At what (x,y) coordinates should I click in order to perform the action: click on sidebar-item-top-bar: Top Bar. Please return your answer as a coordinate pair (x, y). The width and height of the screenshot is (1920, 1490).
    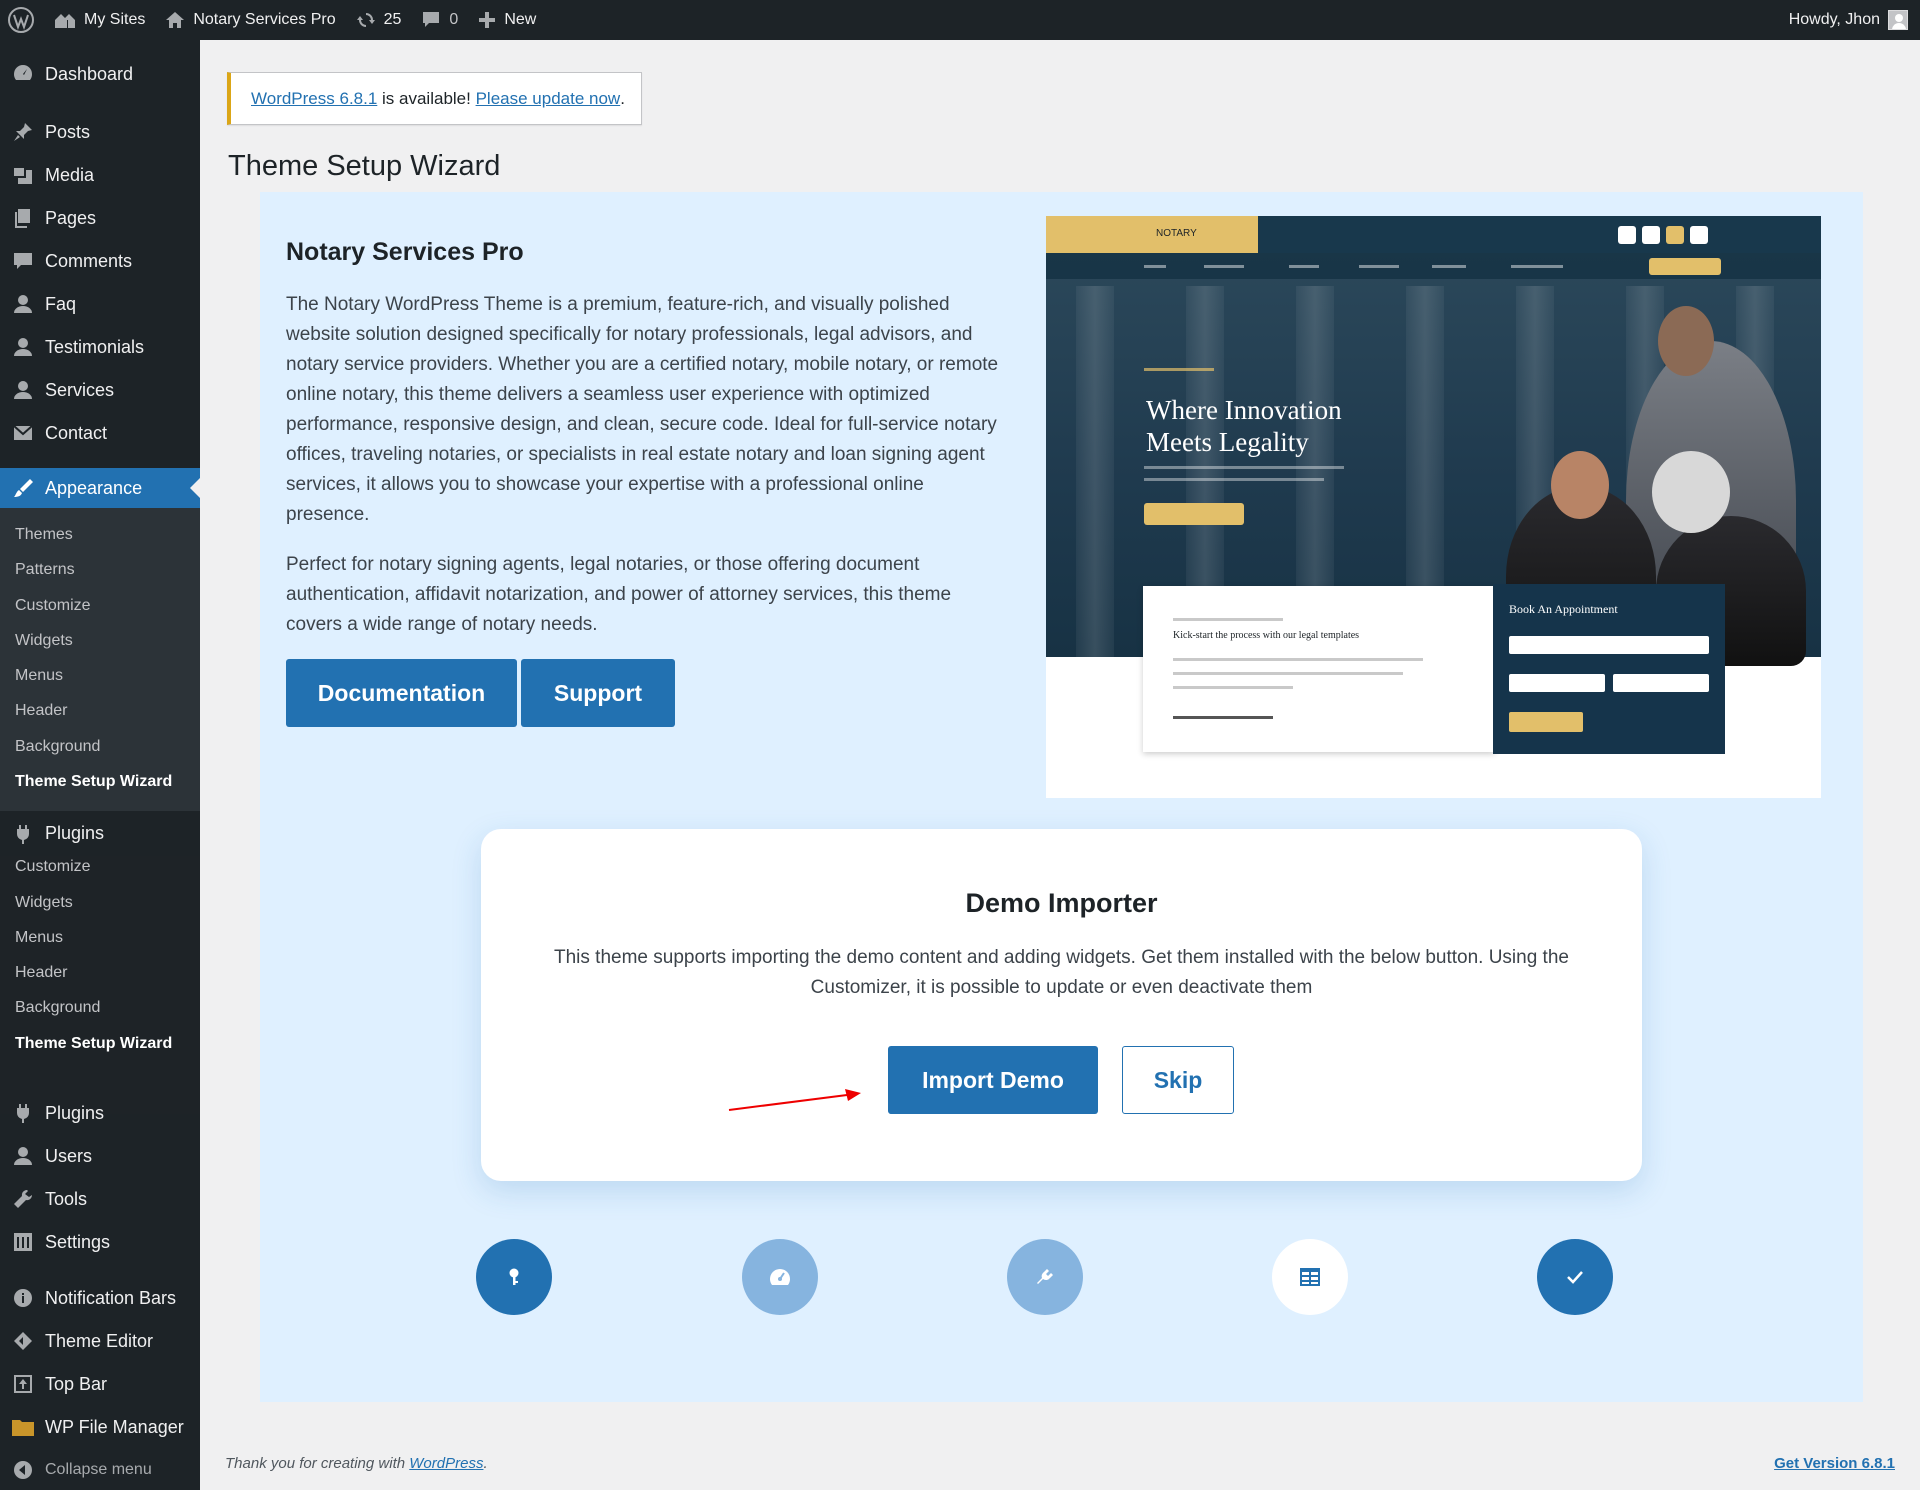
    Looking at the image, I should click on (100, 1384).